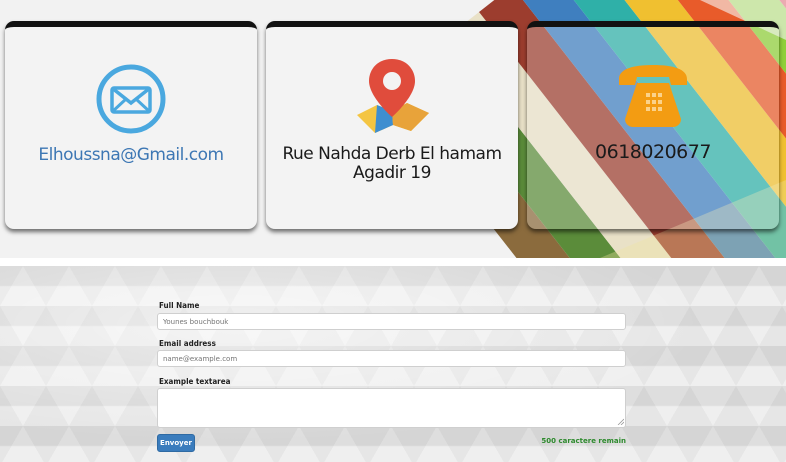  I want to click on phone-text: 0618020677, so click(653, 152).